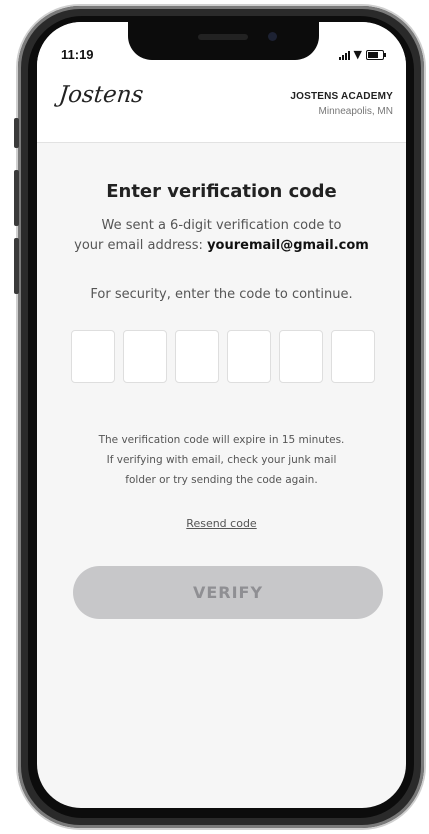 This screenshot has height=834, width=429. What do you see at coordinates (272, 36) in the screenshot?
I see `front-camera` at bounding box center [272, 36].